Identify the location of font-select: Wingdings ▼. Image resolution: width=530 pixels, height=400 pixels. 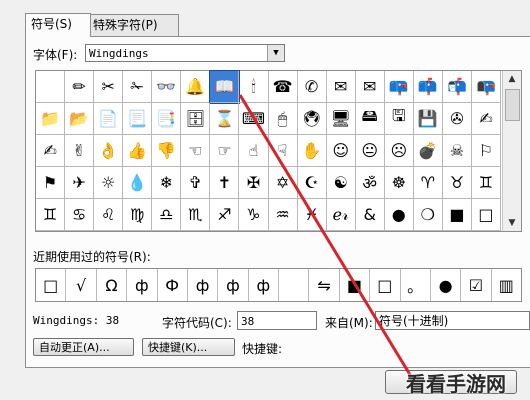
(185, 53).